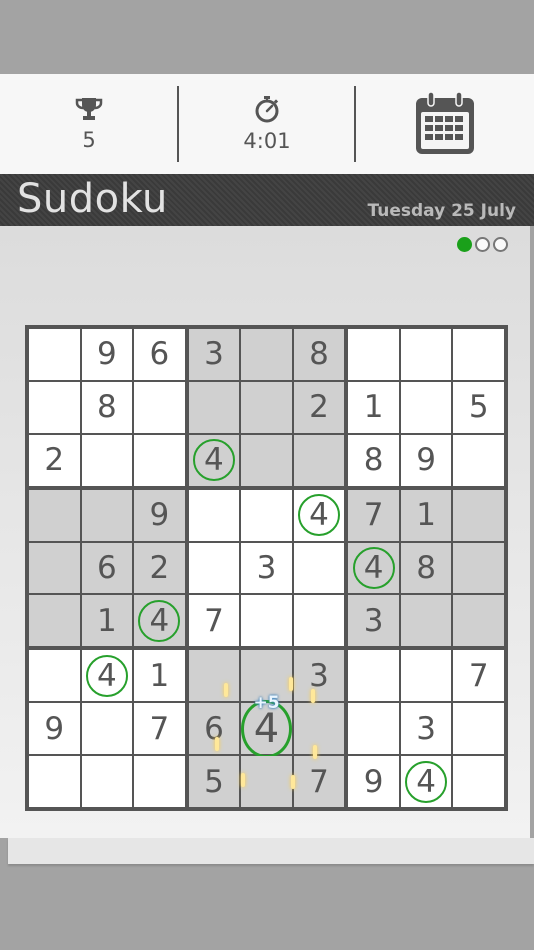 The height and width of the screenshot is (950, 534). Describe the element at coordinates (266, 702) in the screenshot. I see `bonus-points: +5` at that location.